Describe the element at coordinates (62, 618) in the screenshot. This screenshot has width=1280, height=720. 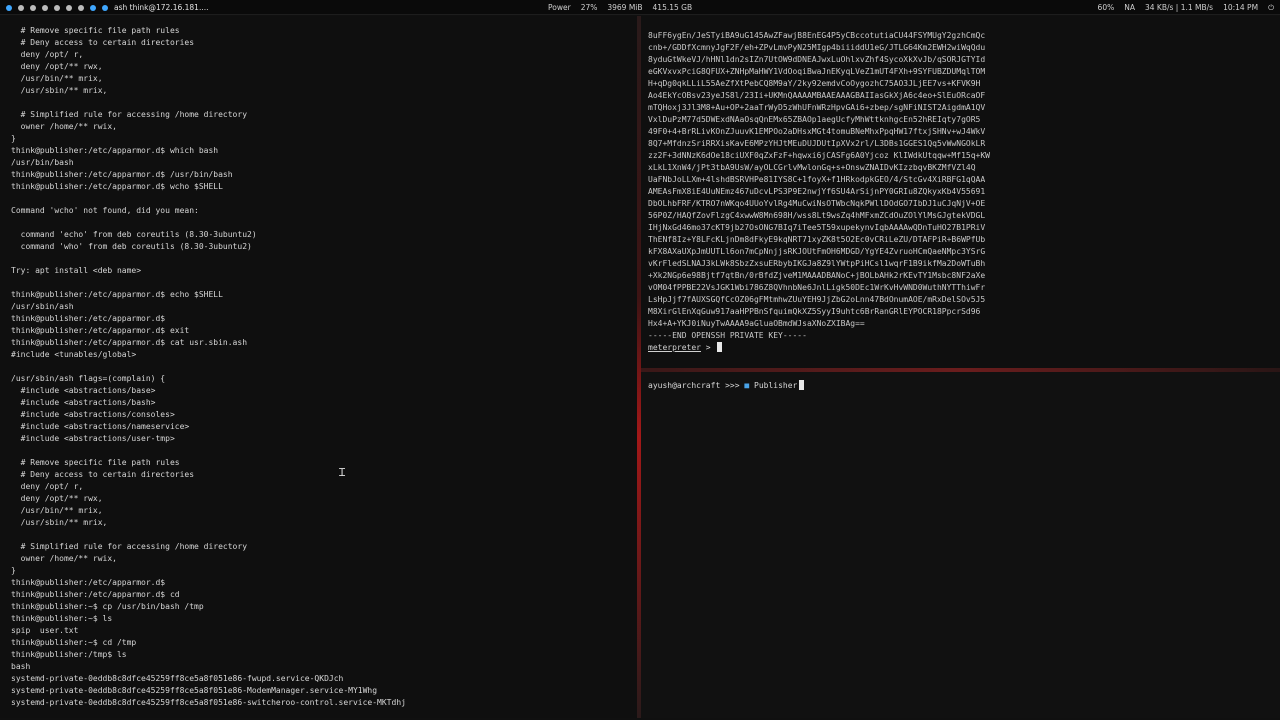
I see `terminal-line: think@publisher:~$ ls` at that location.